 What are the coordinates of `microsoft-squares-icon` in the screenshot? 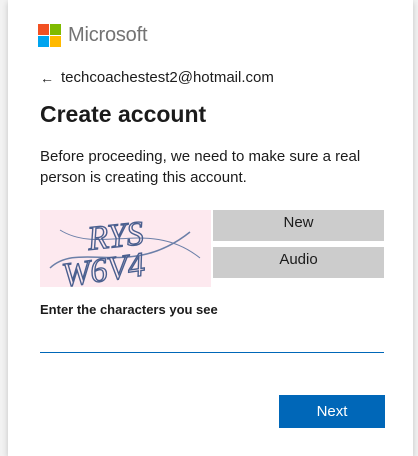 It's located at (49, 35).